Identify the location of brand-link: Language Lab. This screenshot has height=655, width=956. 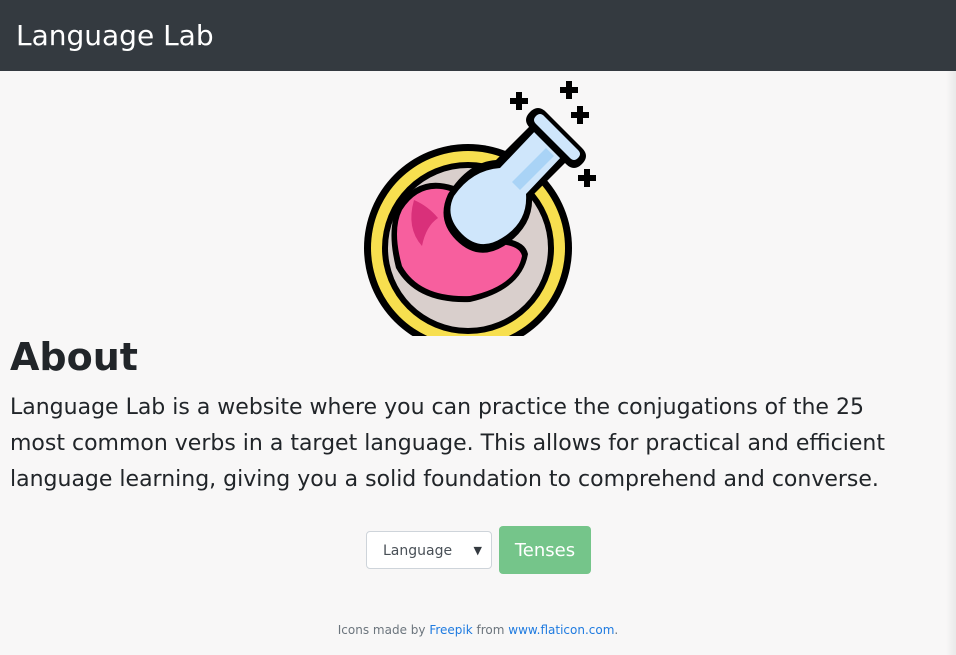
(115, 36).